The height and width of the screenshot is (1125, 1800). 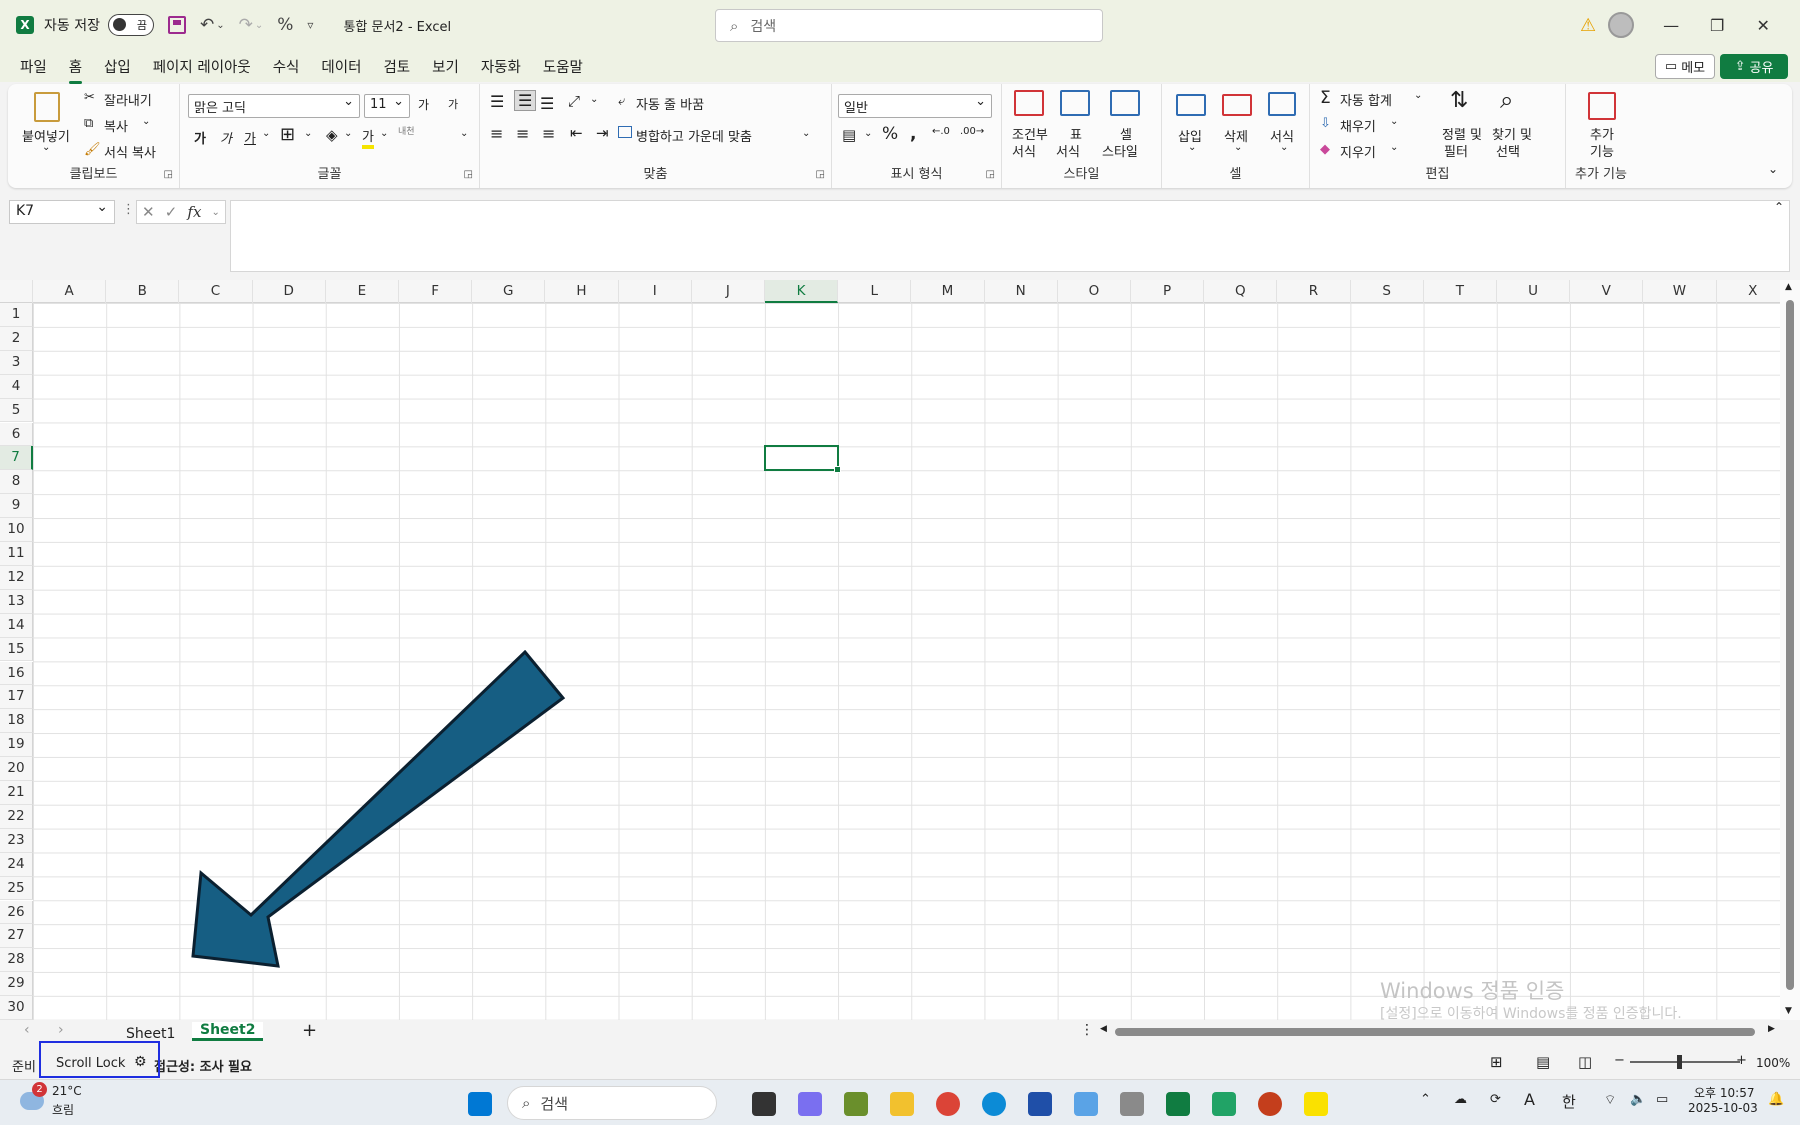 I want to click on sort-filter-icon: ⇅, so click(x=1459, y=100).